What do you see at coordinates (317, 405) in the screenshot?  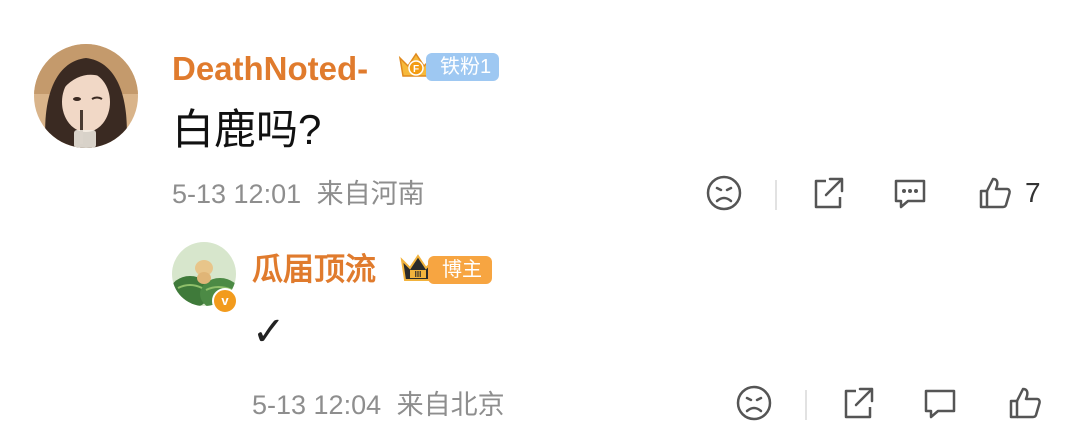 I see `reply-time: 5-13 12:04` at bounding box center [317, 405].